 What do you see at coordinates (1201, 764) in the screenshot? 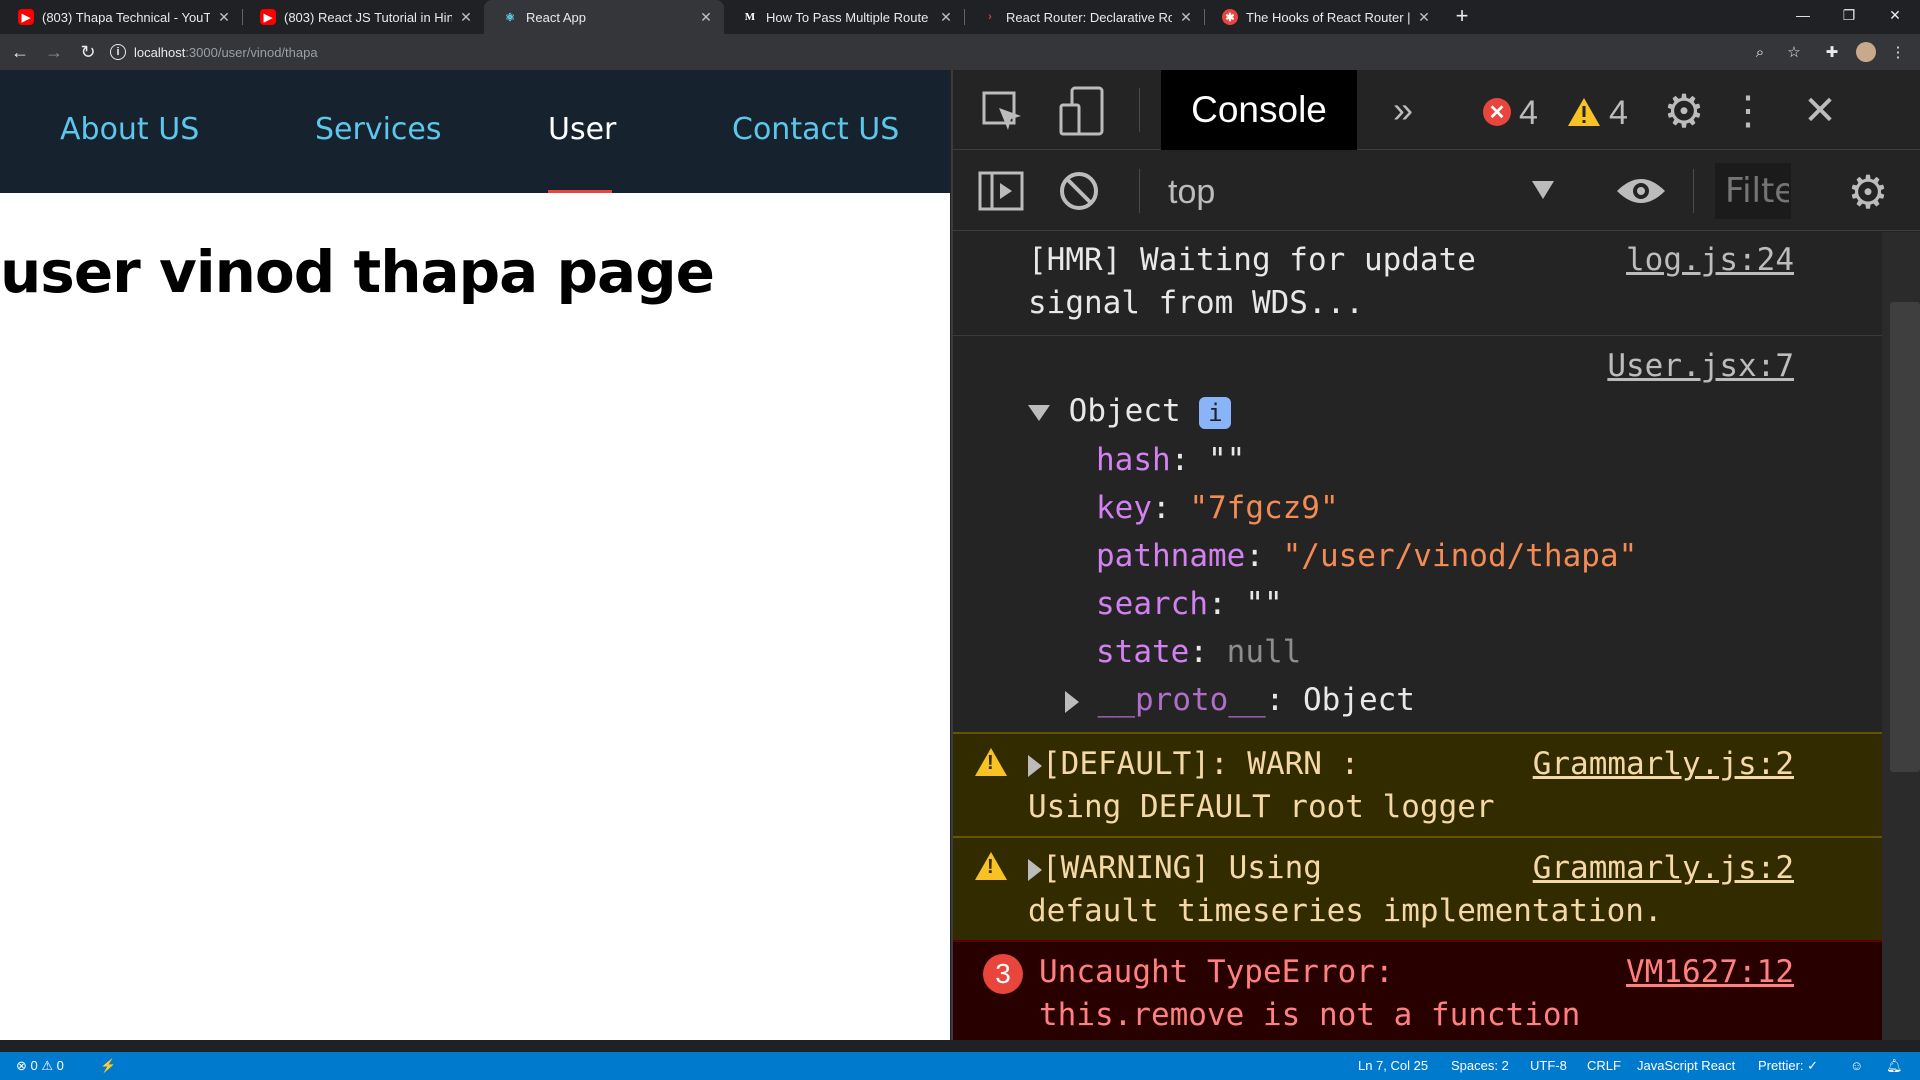
I see `warning-text: [DEFAULT]: WARN :` at bounding box center [1201, 764].